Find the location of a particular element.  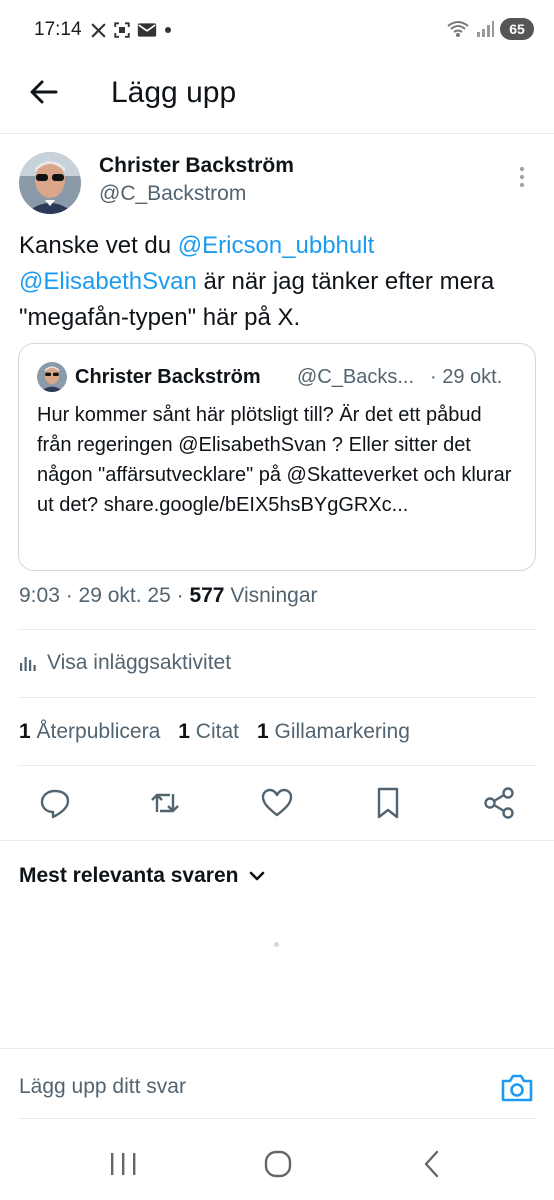

engagement-stats: 1 Återpublicera 1 Citat 1 Gillamarkering is located at coordinates (214, 732).